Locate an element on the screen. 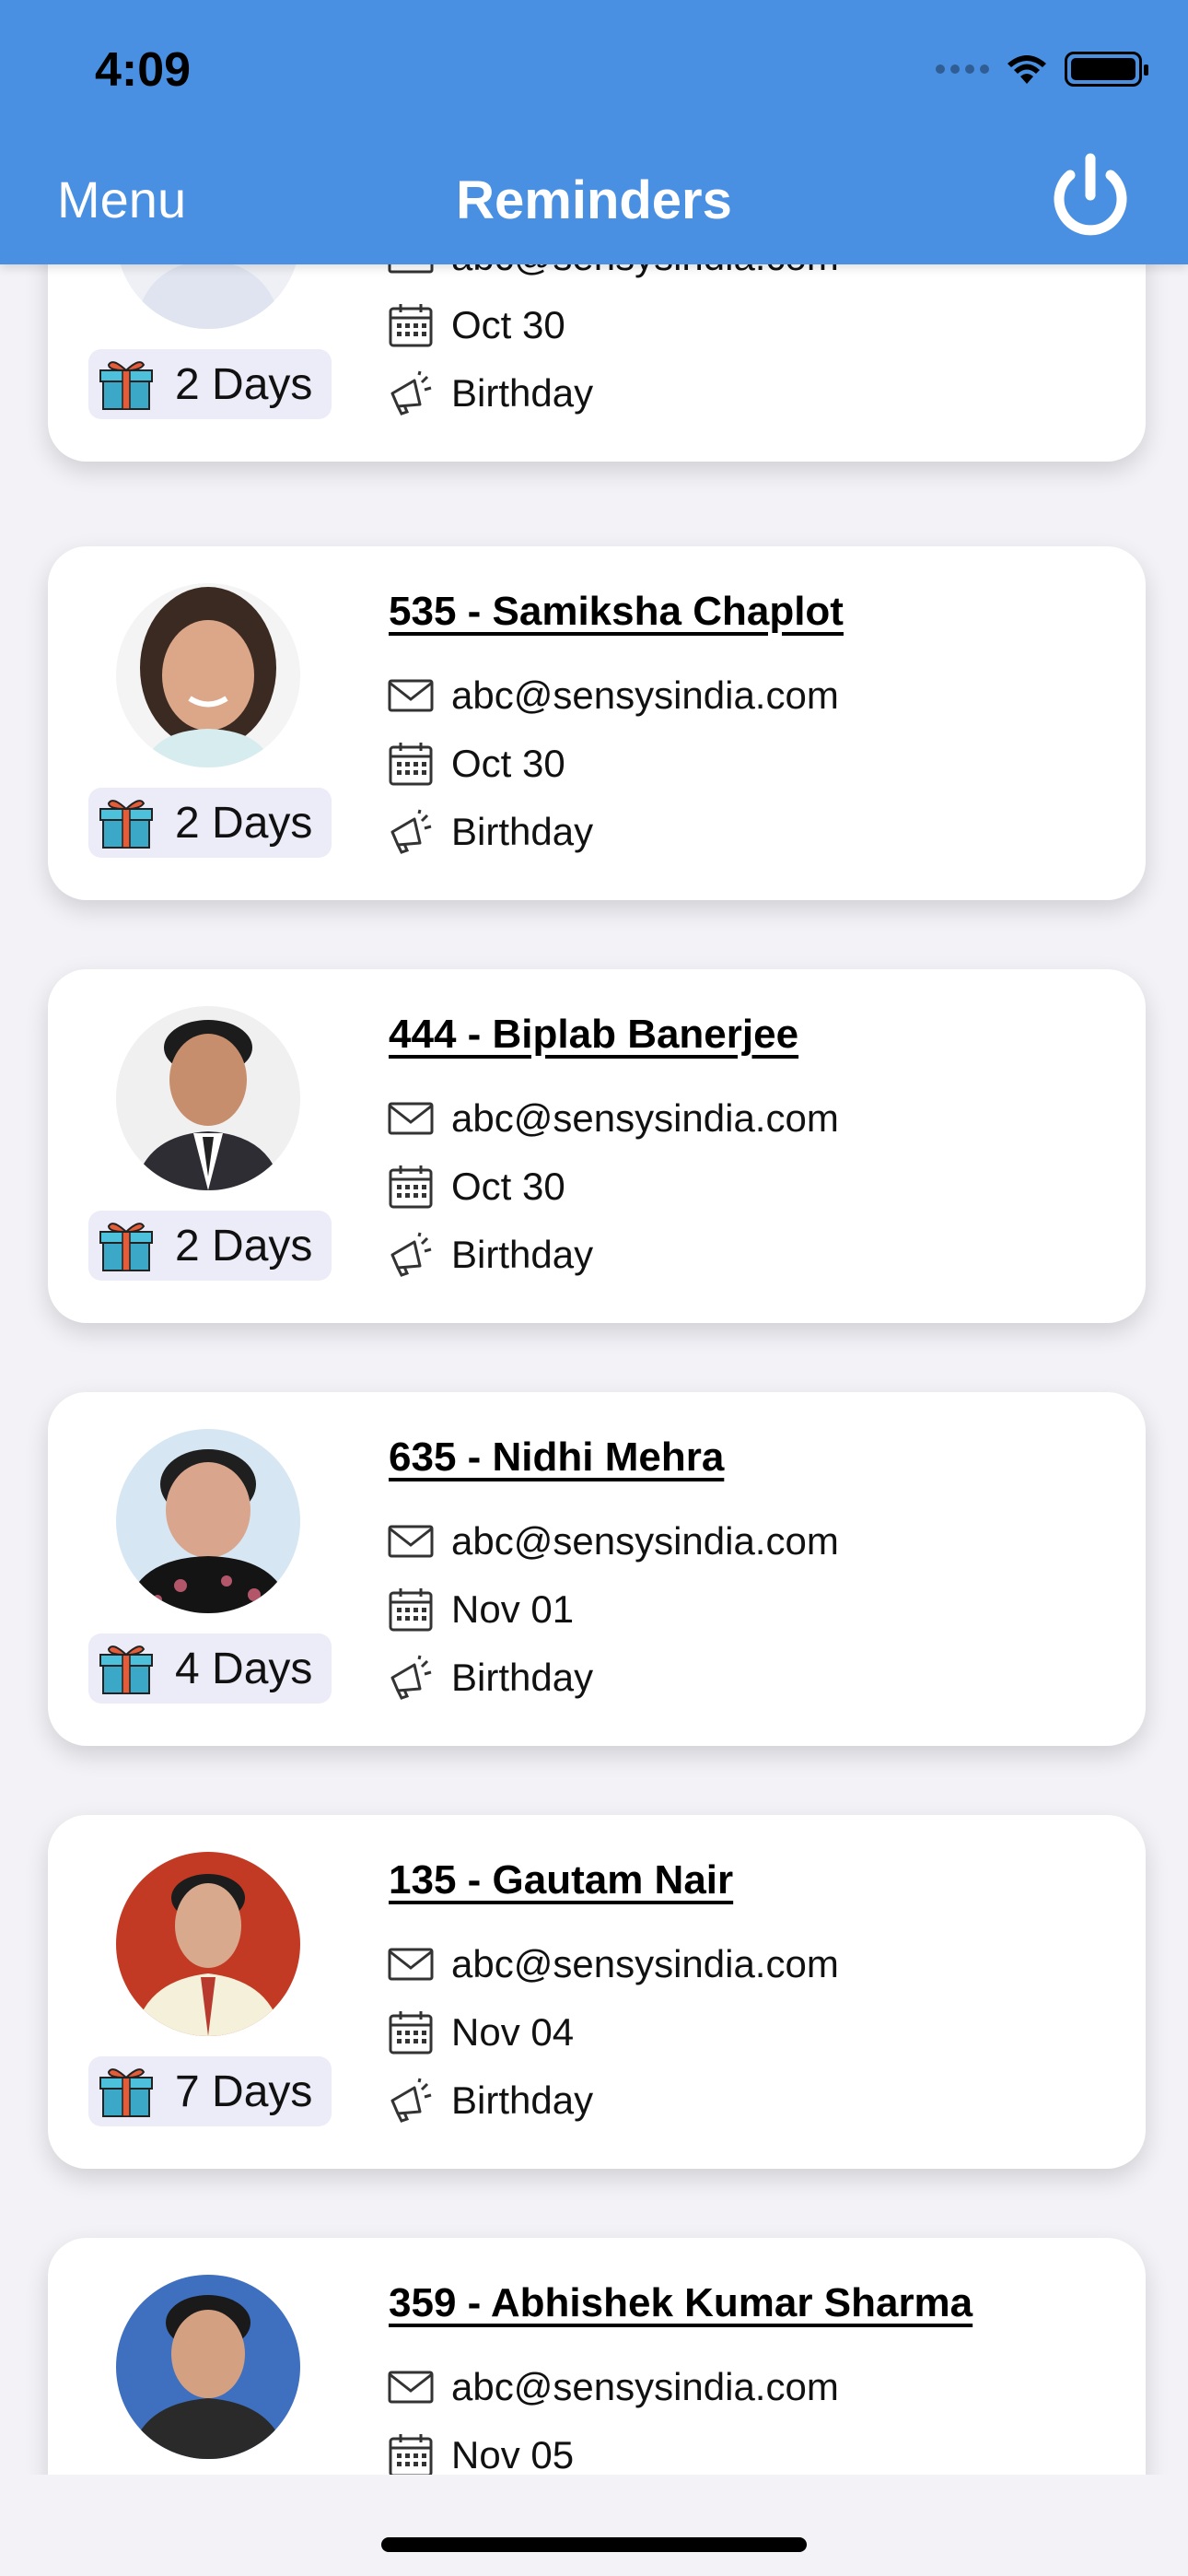 The image size is (1188, 2576). date-text: Nov 04 is located at coordinates (513, 2032).